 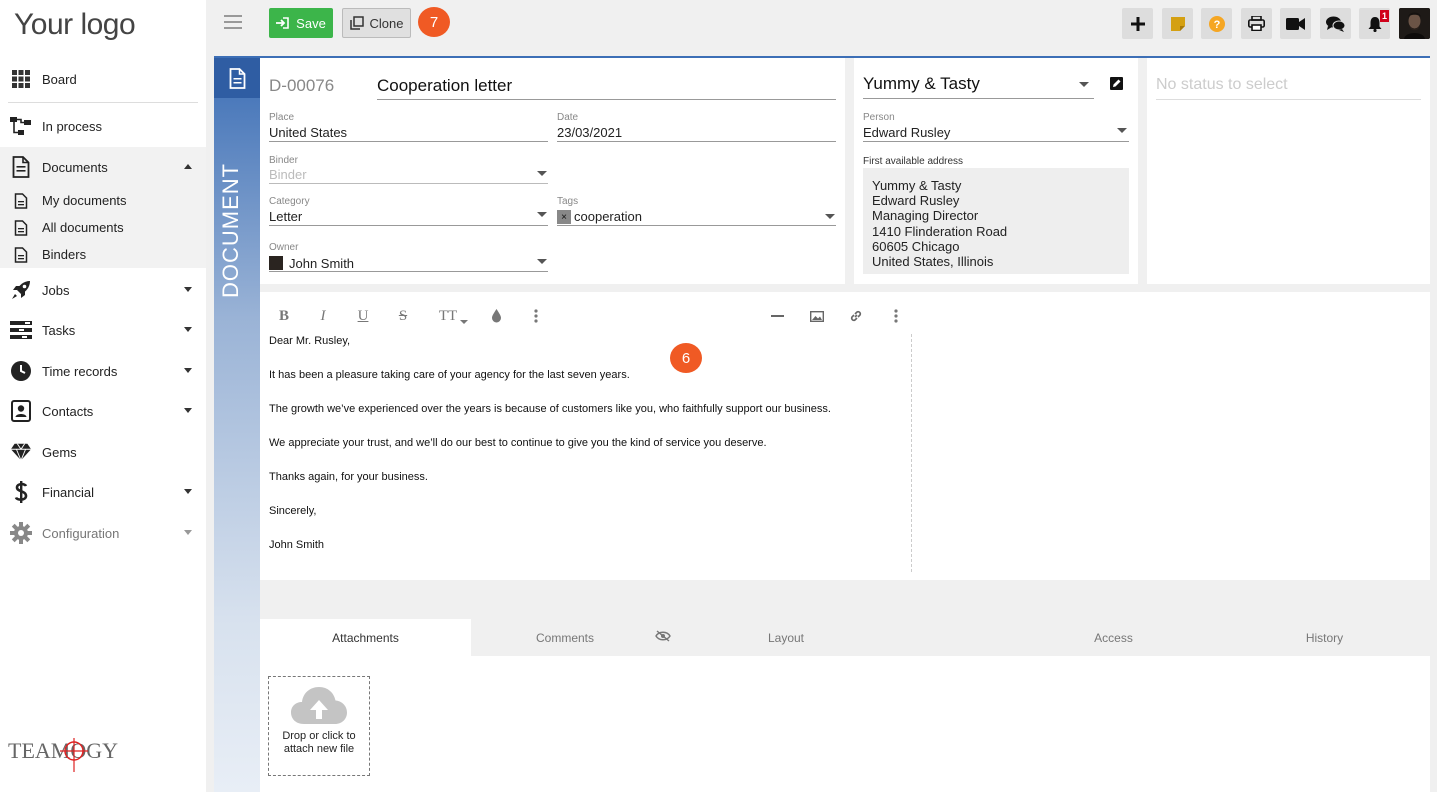 I want to click on attachment-drop-zone: Drop or click to attach new file, so click(x=319, y=726).